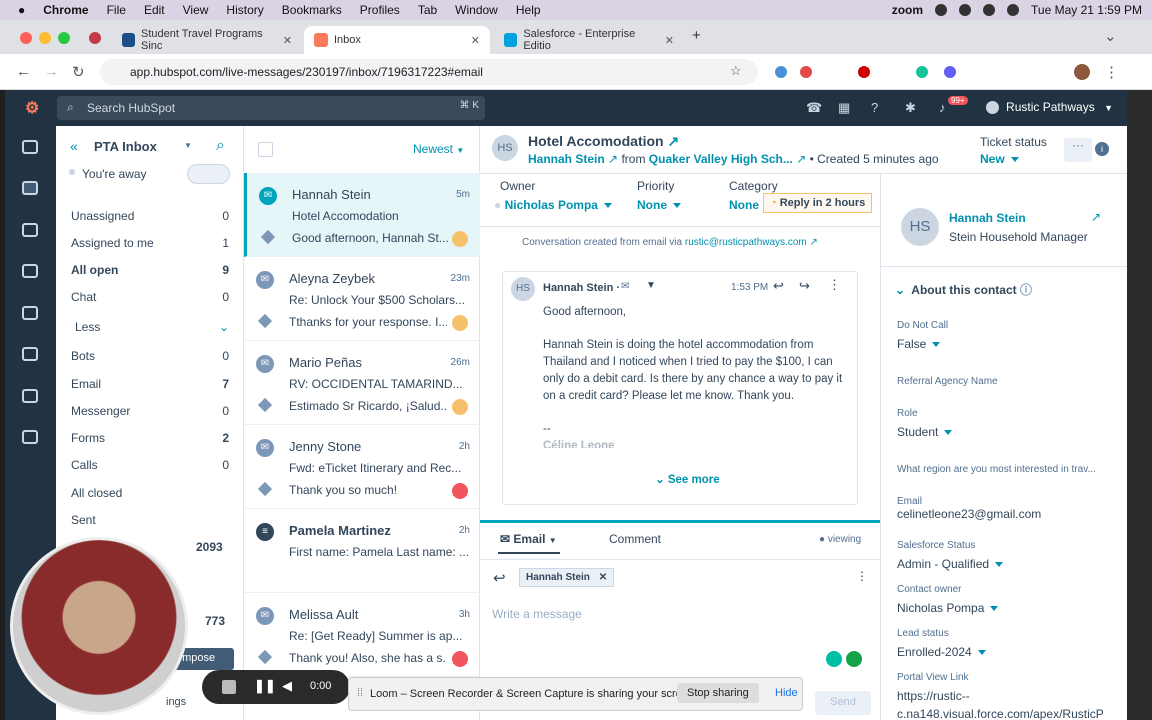  I want to click on clock: Tue May 21 1:59 PM, so click(1086, 10).